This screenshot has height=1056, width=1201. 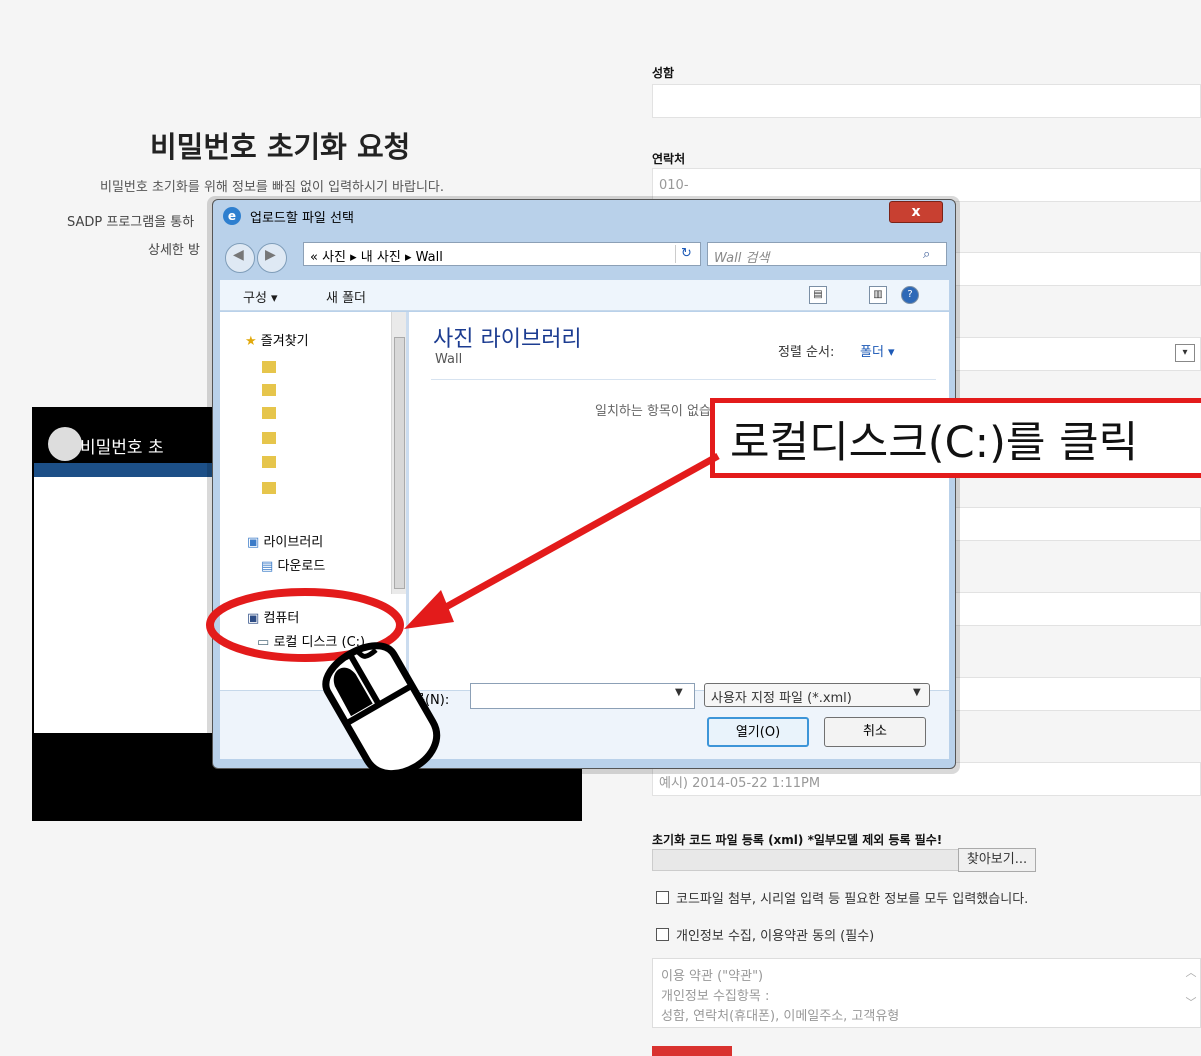 What do you see at coordinates (429, 609) in the screenshot?
I see `annotation-arrow-head` at bounding box center [429, 609].